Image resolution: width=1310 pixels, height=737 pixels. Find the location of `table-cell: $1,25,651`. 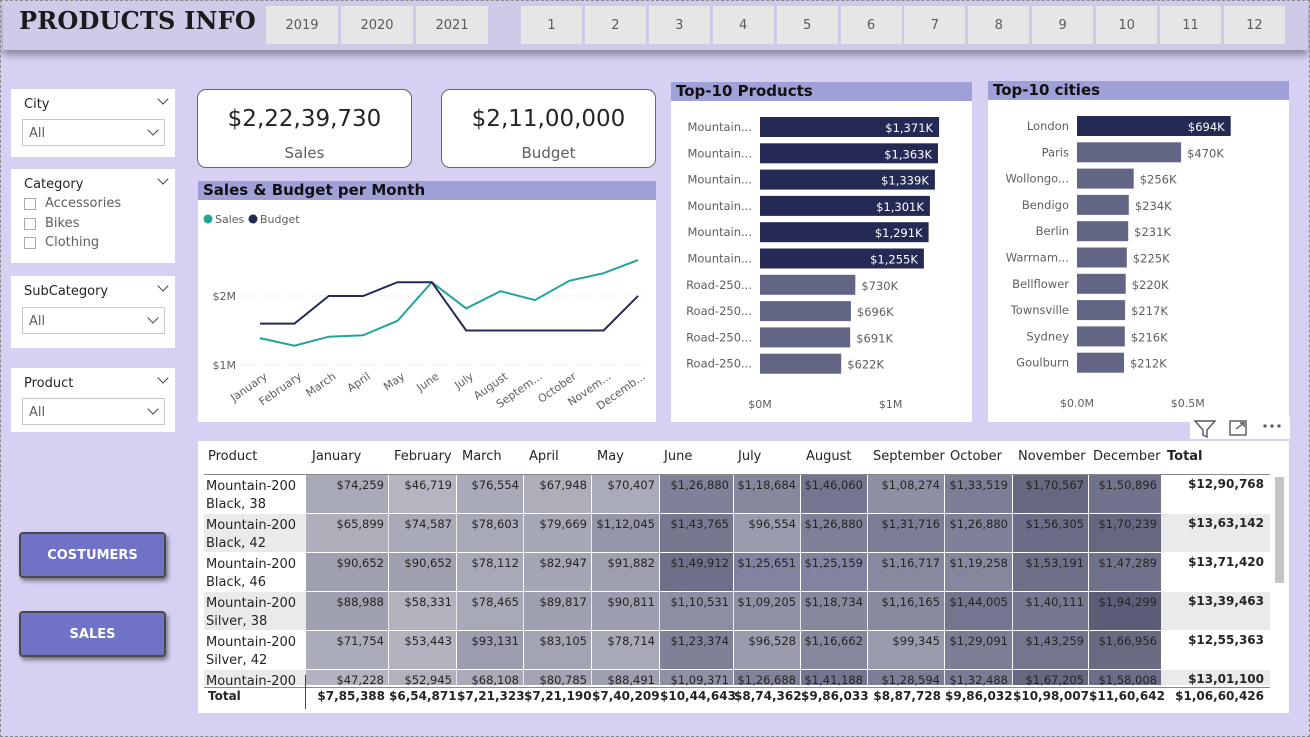

table-cell: $1,25,651 is located at coordinates (767, 572).